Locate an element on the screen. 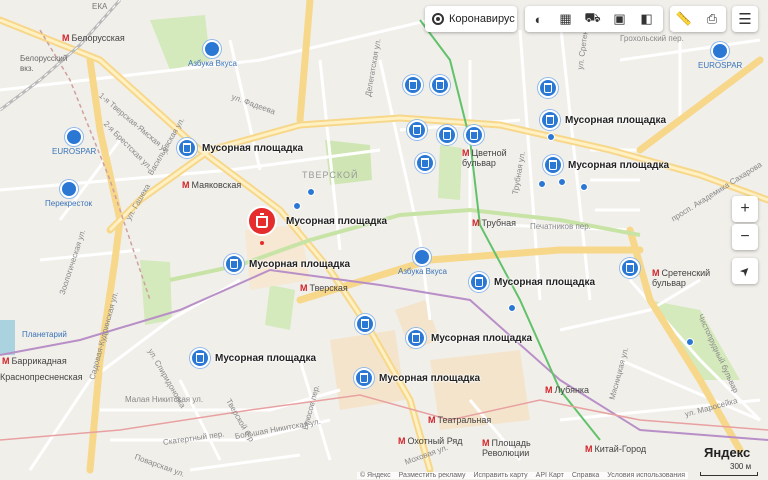  traffic-icon: ◐ is located at coordinates (538, 19).